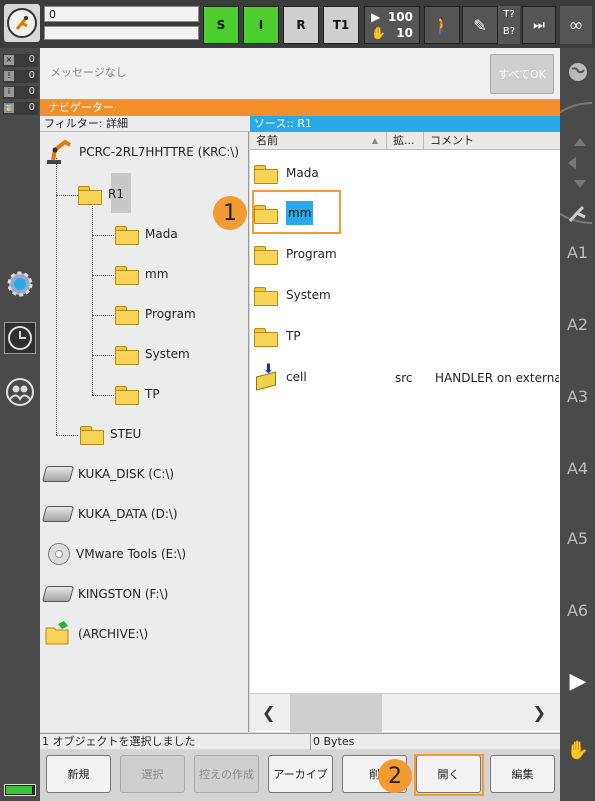 This screenshot has width=595, height=801. Describe the element at coordinates (492, 141) in the screenshot. I see `column-header-comment: コメント` at that location.